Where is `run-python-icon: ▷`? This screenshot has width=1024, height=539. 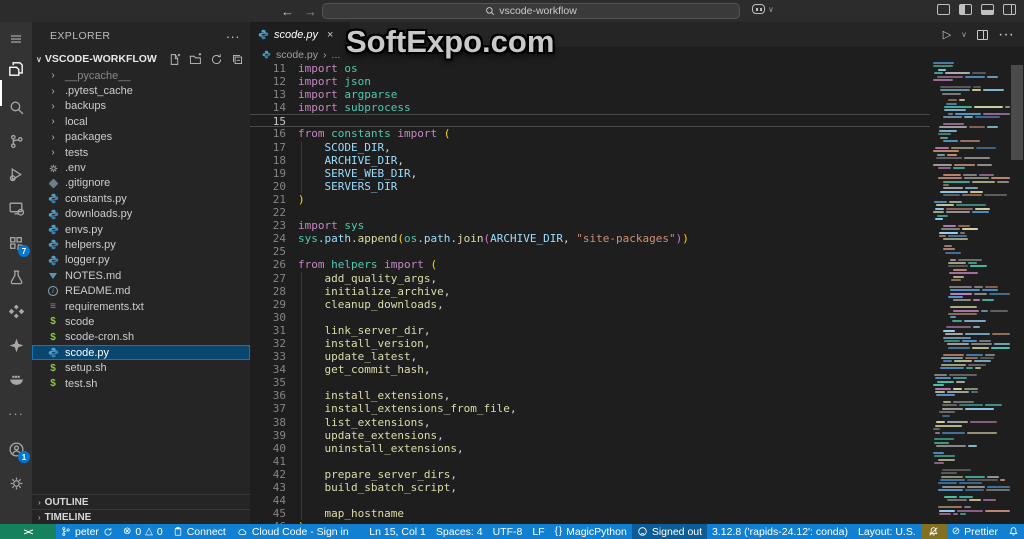
run-python-icon: ▷ is located at coordinates (947, 34).